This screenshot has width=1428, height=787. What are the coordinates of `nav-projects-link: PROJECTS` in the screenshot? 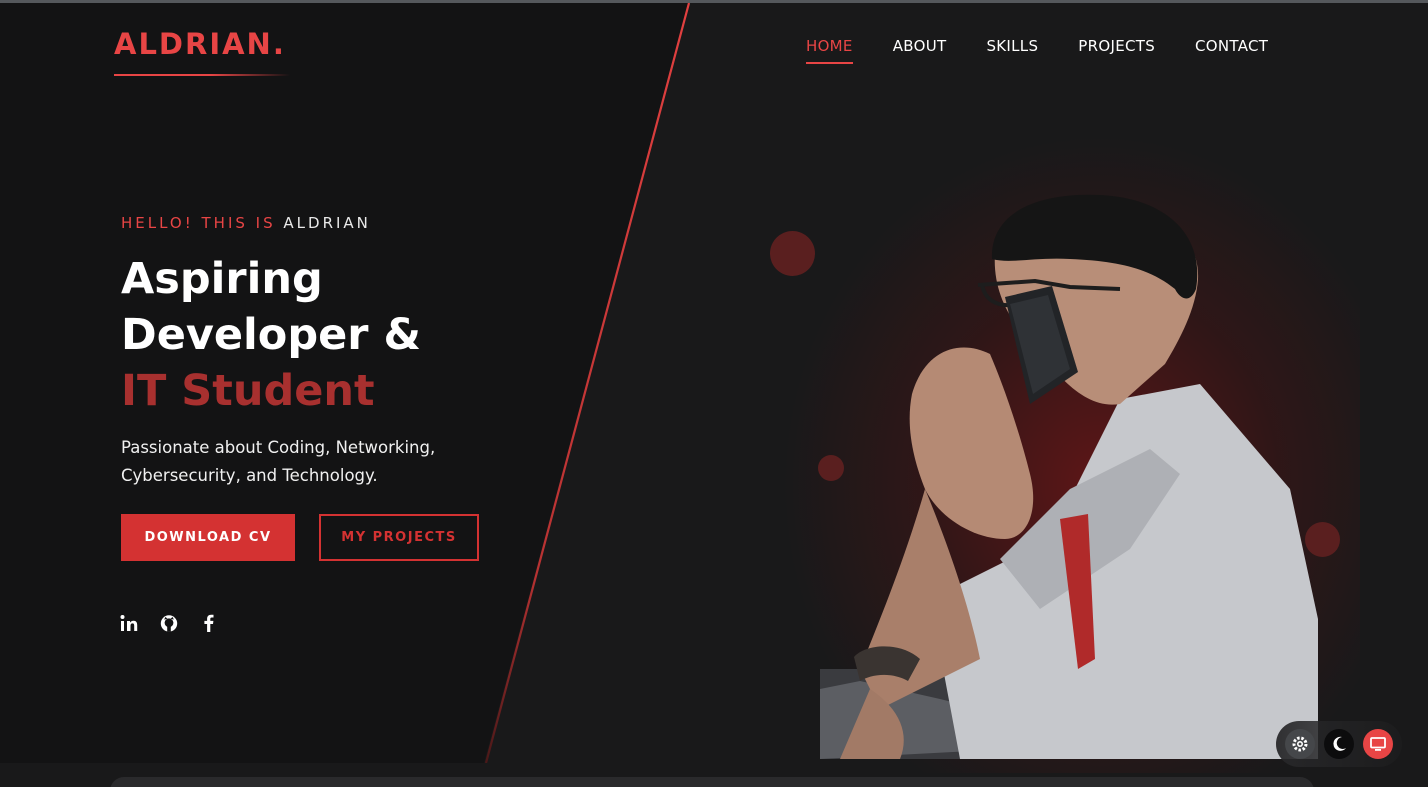 It's located at (1116, 50).